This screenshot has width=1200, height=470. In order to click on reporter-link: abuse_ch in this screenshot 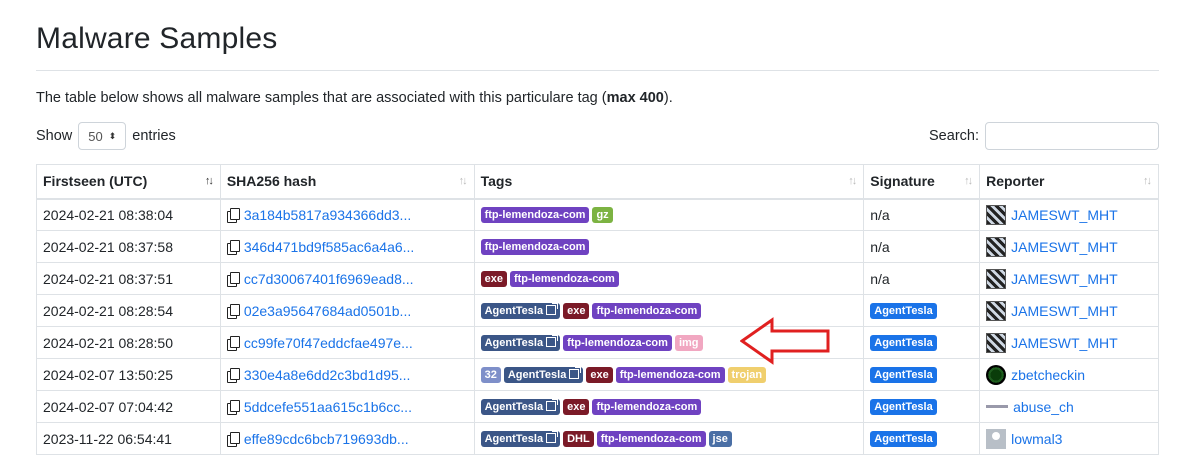, I will do `click(1043, 407)`.